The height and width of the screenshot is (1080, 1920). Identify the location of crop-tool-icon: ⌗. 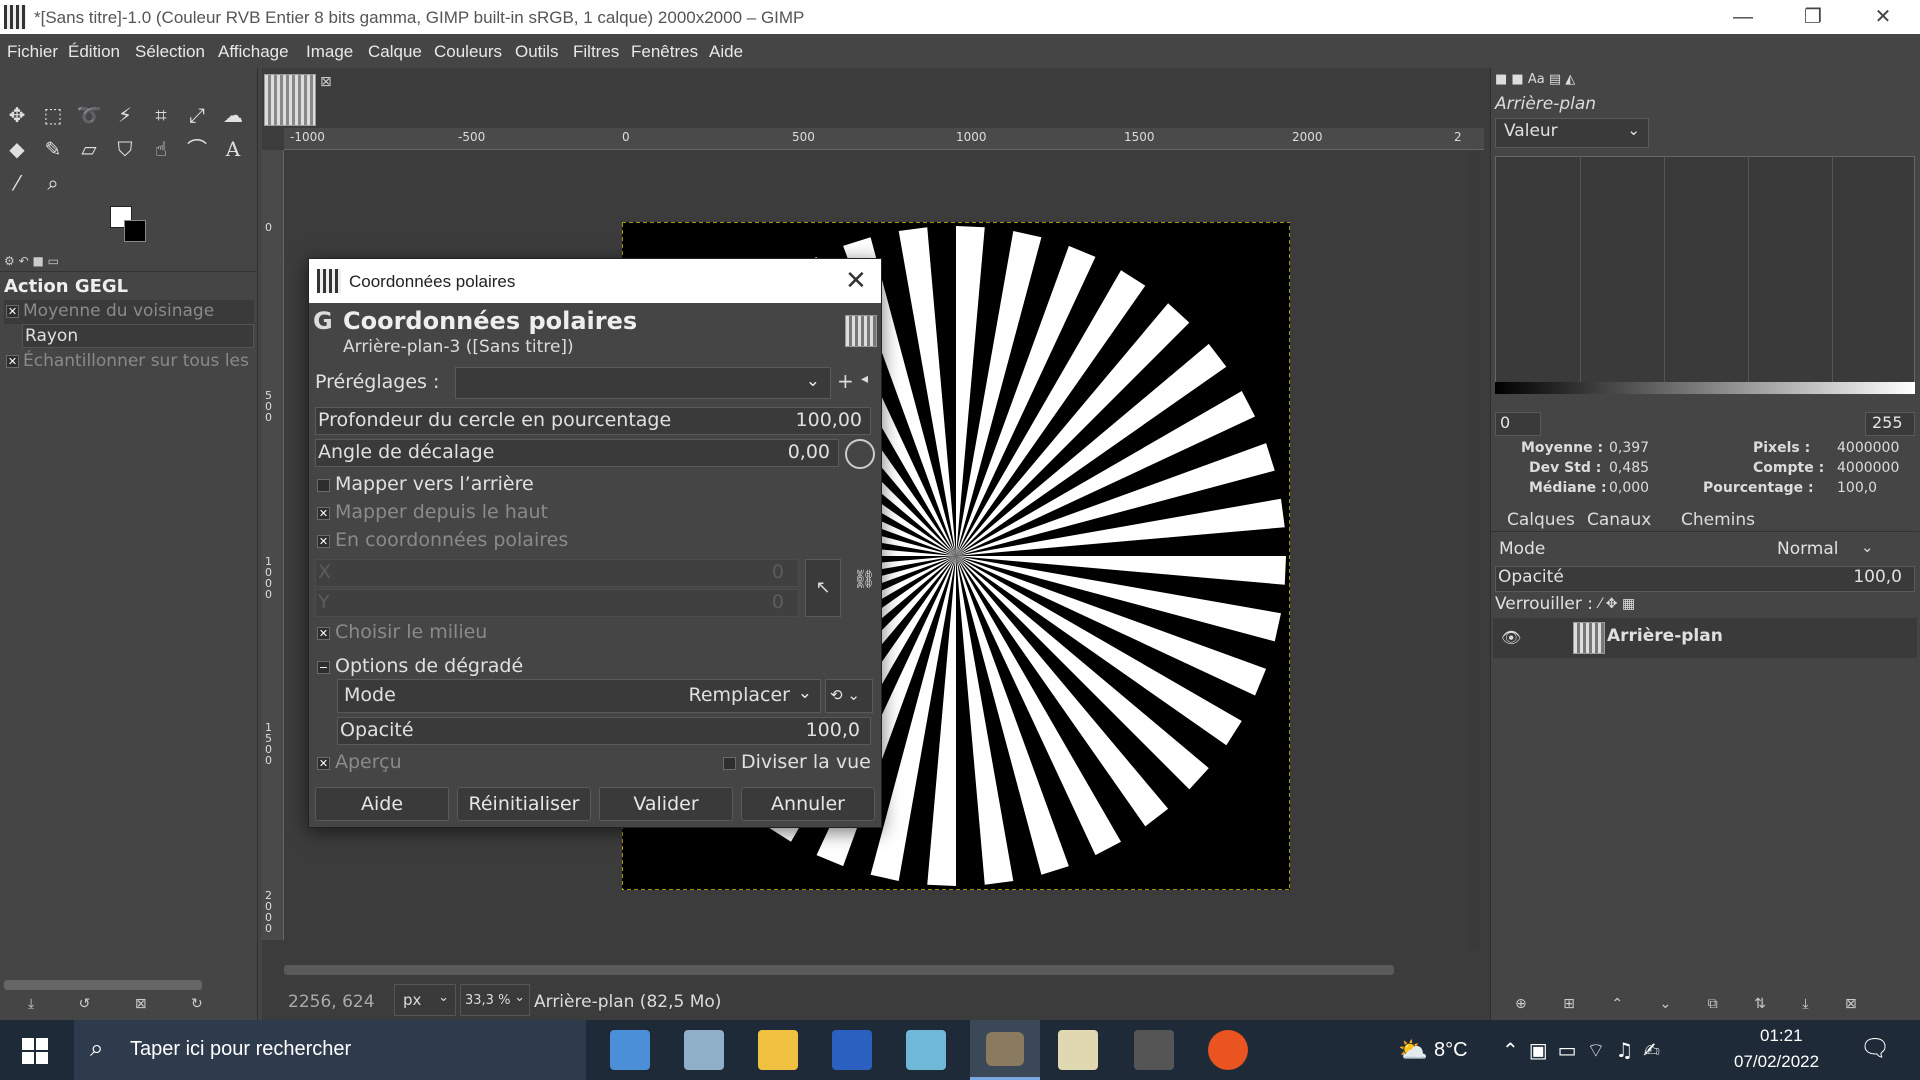
(161, 115).